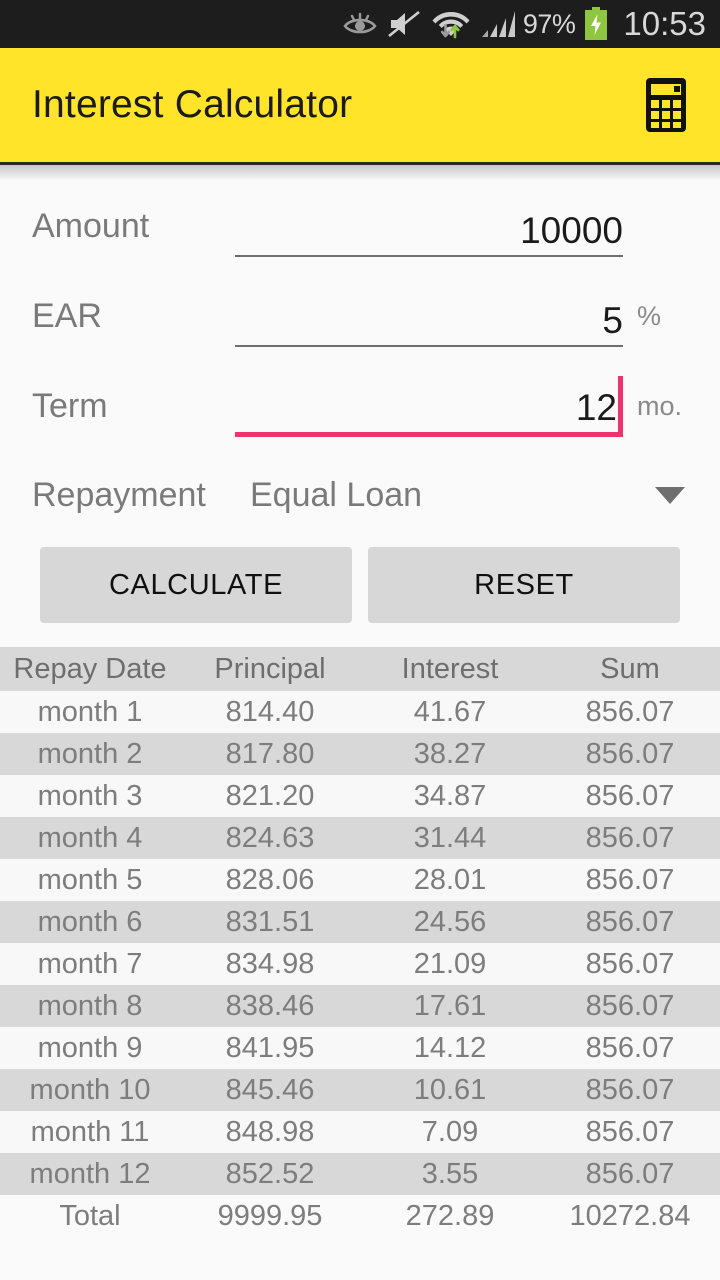 This screenshot has width=720, height=1280. What do you see at coordinates (612, 320) in the screenshot?
I see `ear-value: 5` at bounding box center [612, 320].